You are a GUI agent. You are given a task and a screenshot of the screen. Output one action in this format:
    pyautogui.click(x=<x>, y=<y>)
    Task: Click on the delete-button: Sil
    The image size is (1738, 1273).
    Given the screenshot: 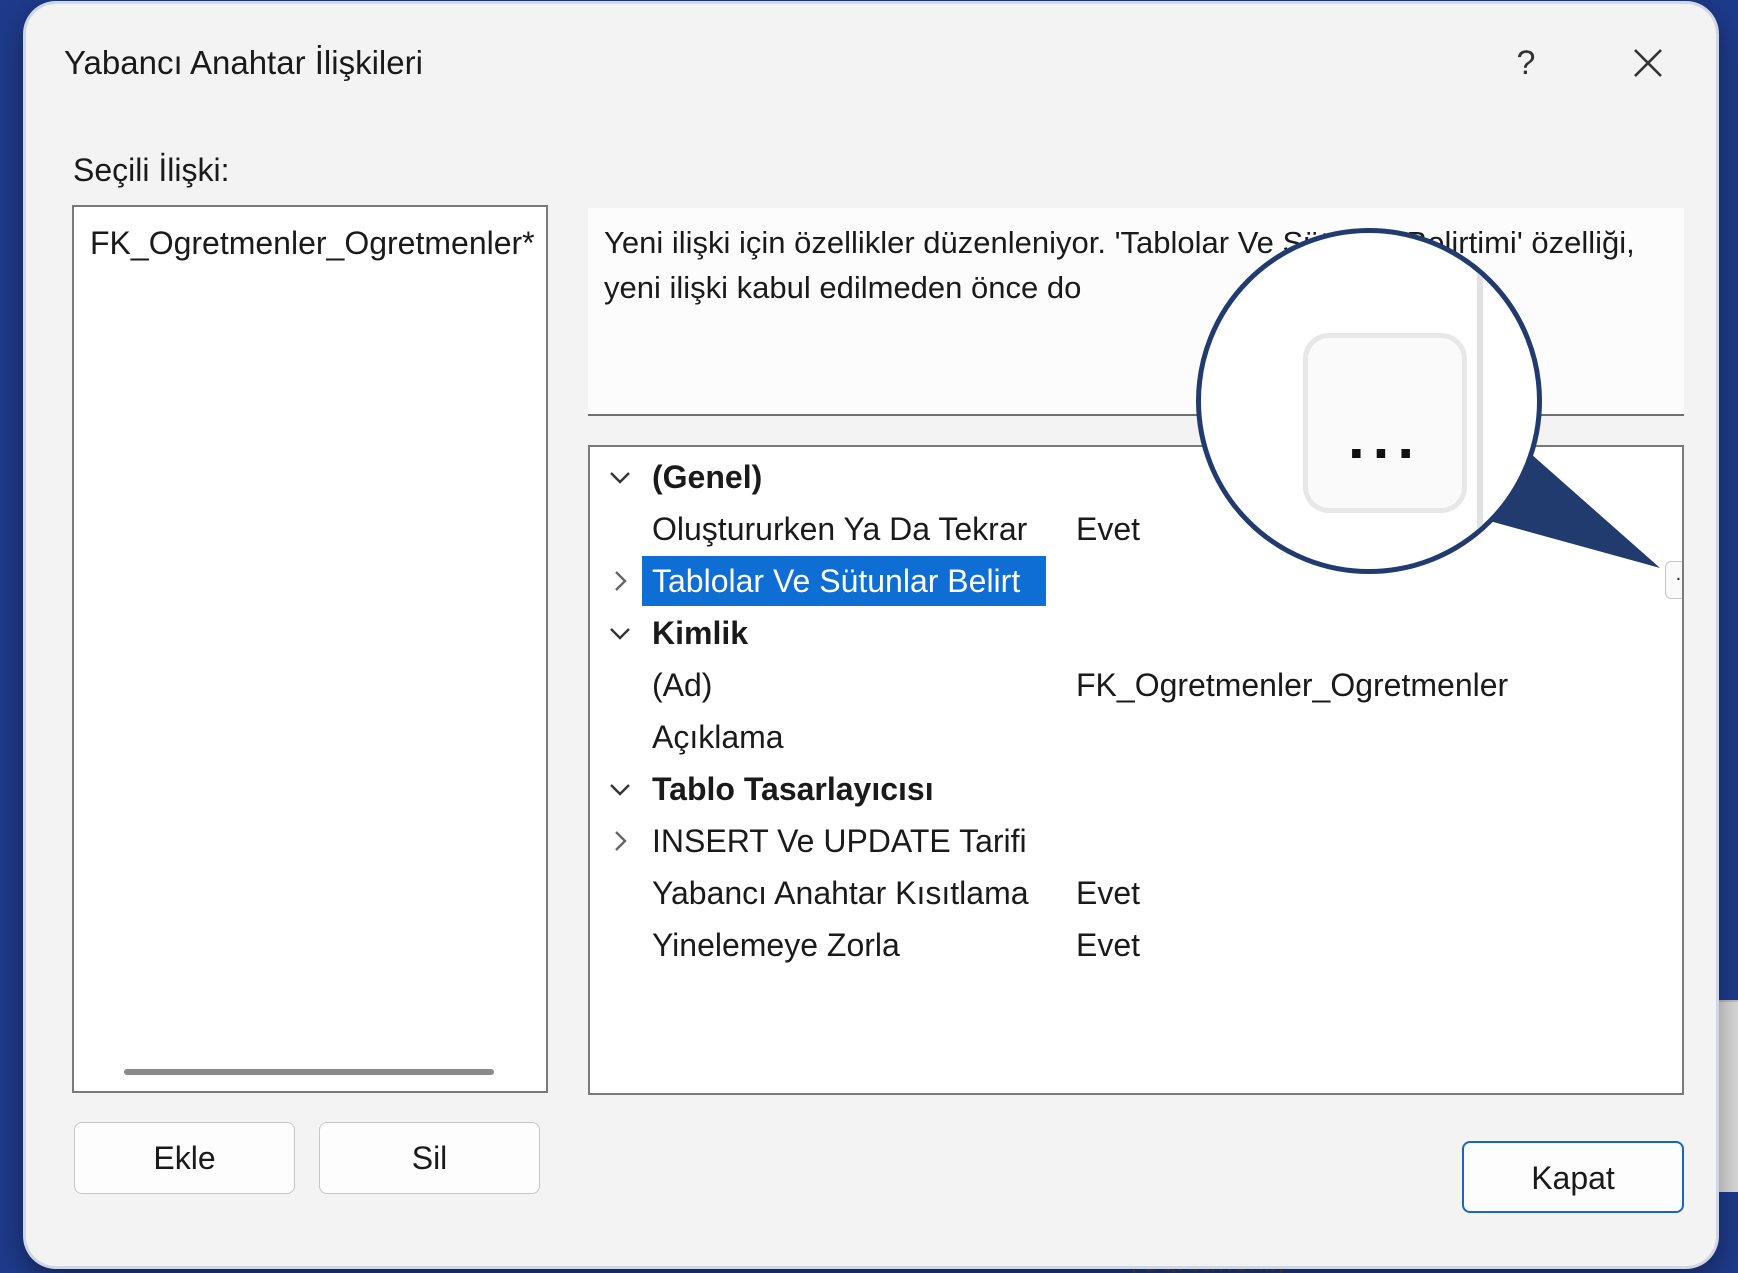 What is the action you would take?
    pyautogui.click(x=429, y=1158)
    